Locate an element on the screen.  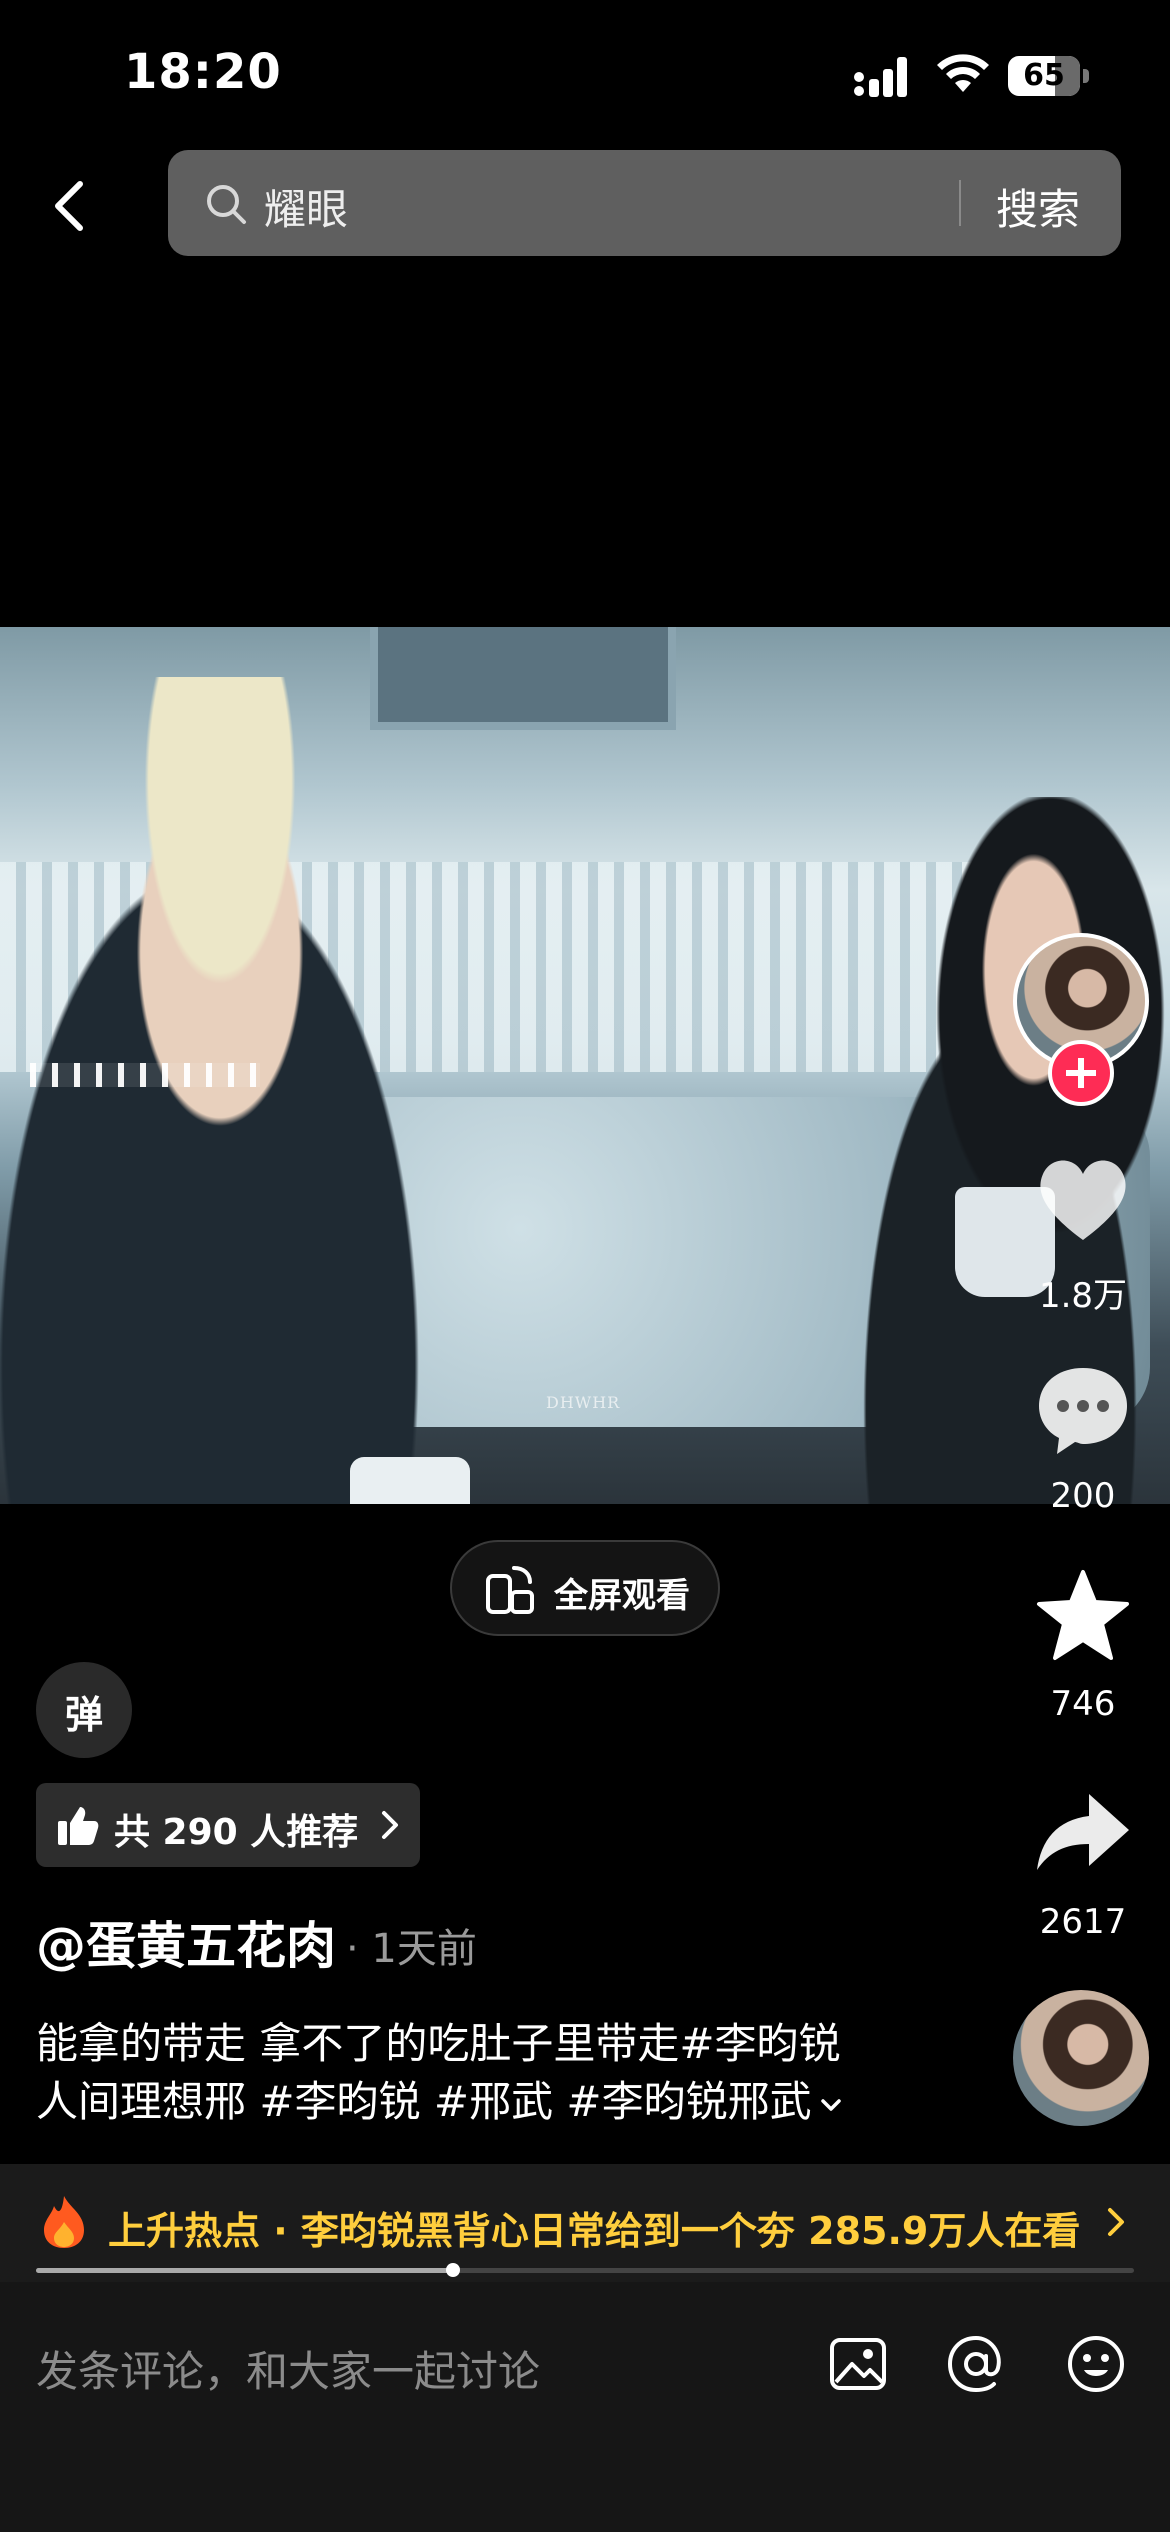
recommend-label: 共 290 人推荐 is located at coordinates (236, 1832).